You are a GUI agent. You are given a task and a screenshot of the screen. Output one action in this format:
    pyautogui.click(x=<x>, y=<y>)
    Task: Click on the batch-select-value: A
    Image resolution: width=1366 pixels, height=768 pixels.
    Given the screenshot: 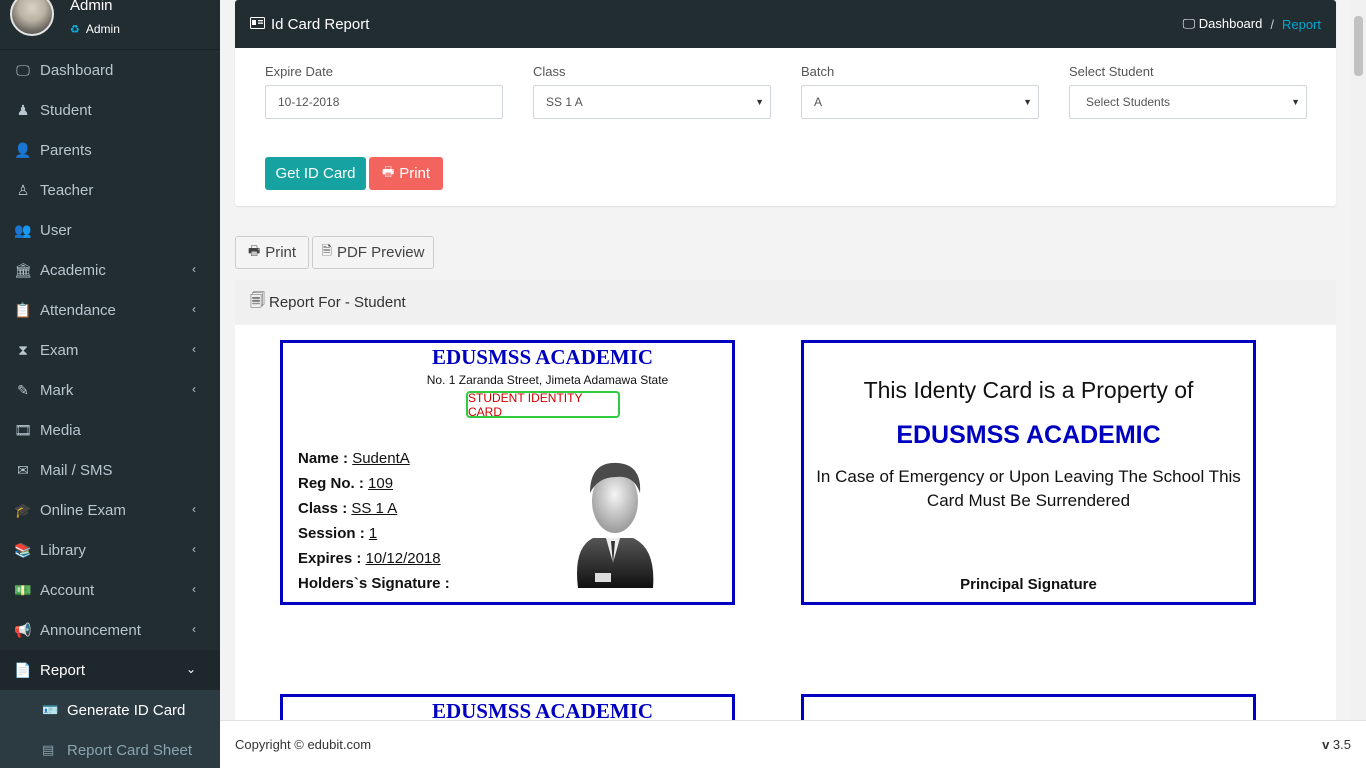 What is the action you would take?
    pyautogui.click(x=818, y=102)
    